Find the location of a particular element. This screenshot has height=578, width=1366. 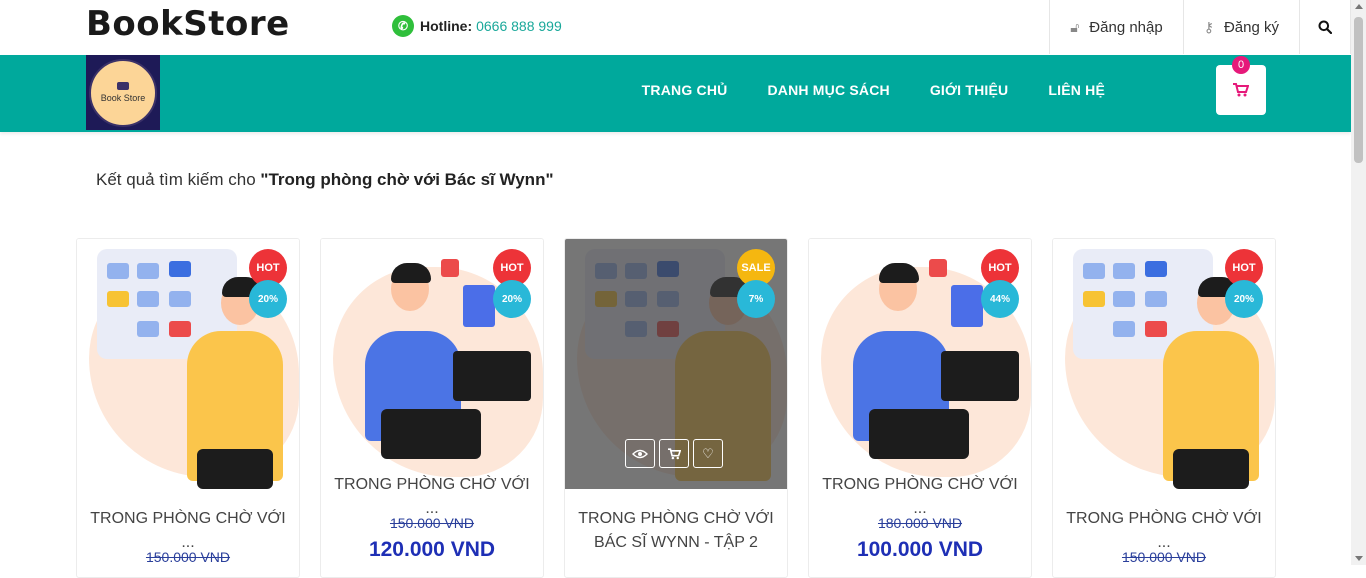

logo-text: Book Store is located at coordinates (123, 98).